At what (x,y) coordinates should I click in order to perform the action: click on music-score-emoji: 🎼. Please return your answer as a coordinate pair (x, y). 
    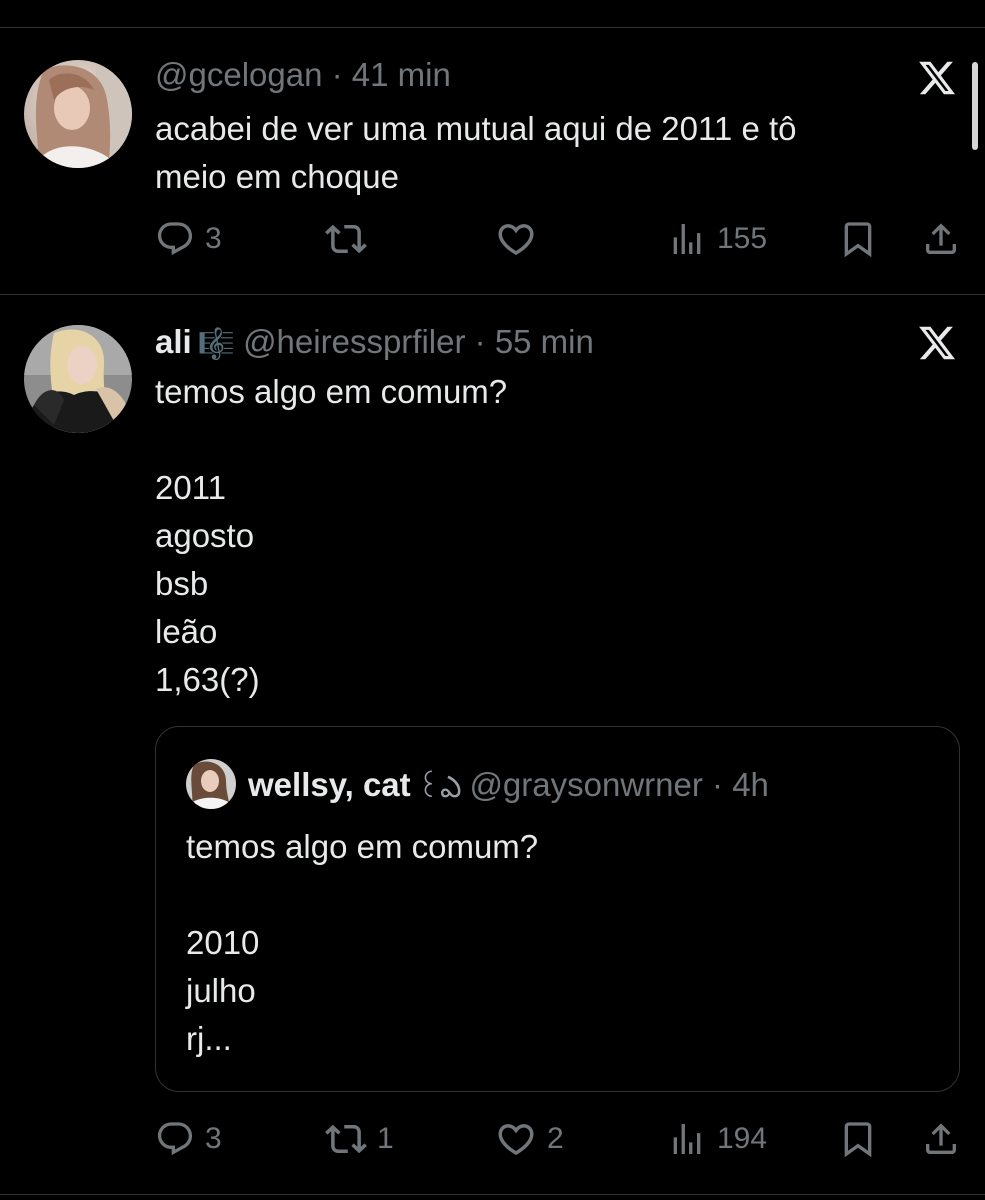
    Looking at the image, I should click on (216, 344).